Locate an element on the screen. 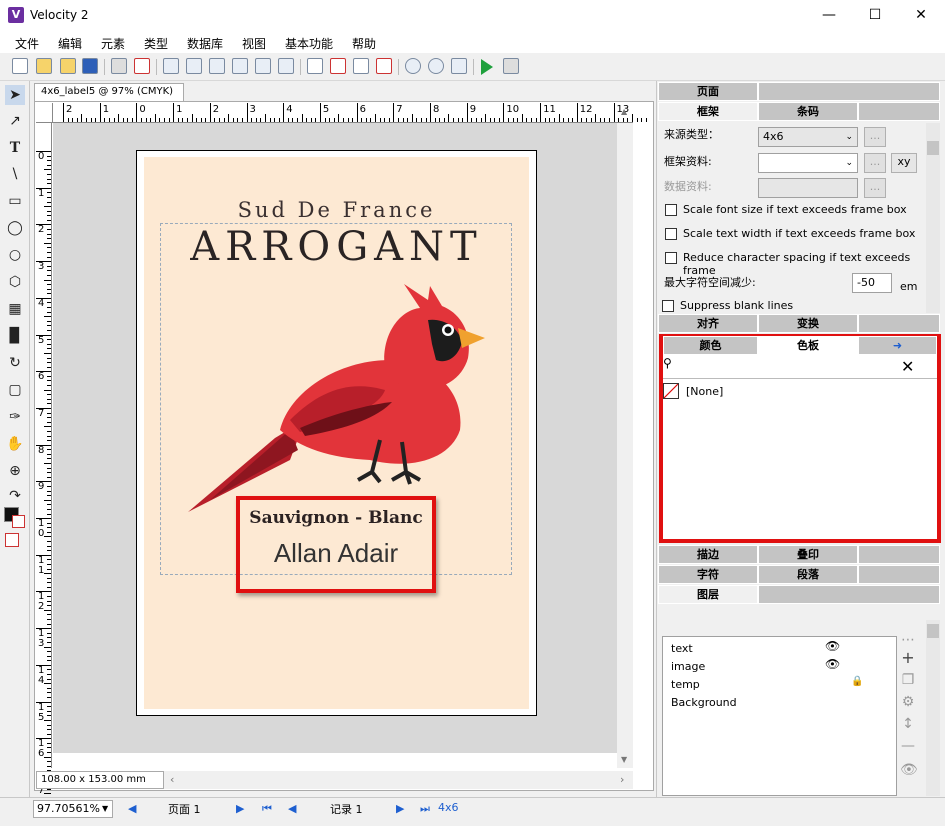 This screenshot has width=945, height=826. menu-view: 视图 is located at coordinates (254, 43).